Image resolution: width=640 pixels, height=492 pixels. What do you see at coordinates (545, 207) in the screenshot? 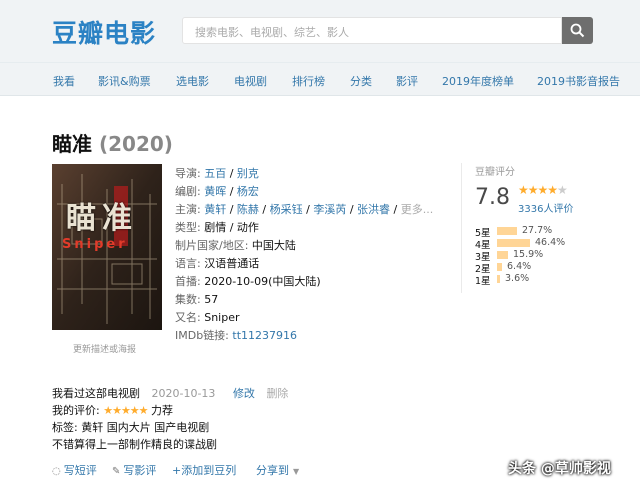
I see `rating-votes-link: 3336人评价` at bounding box center [545, 207].